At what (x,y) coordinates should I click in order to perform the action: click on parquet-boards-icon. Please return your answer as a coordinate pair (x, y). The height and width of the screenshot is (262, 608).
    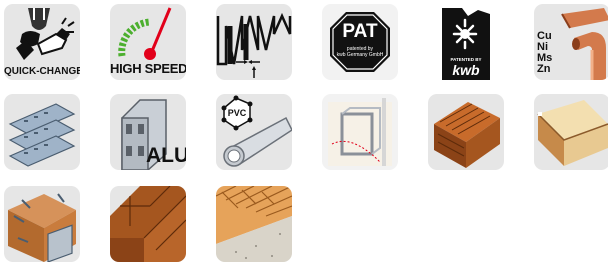
    Looking at the image, I should click on (148, 224).